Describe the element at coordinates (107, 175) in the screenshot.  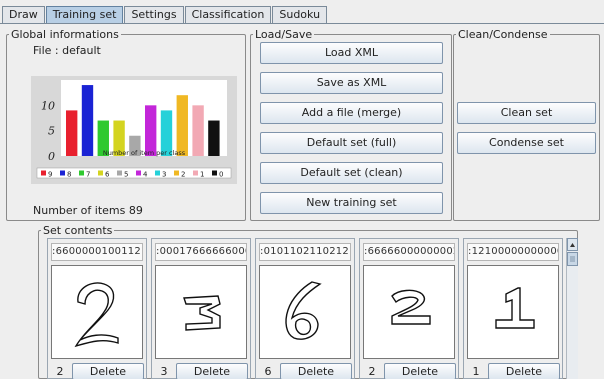
I see `legend-label: 6` at that location.